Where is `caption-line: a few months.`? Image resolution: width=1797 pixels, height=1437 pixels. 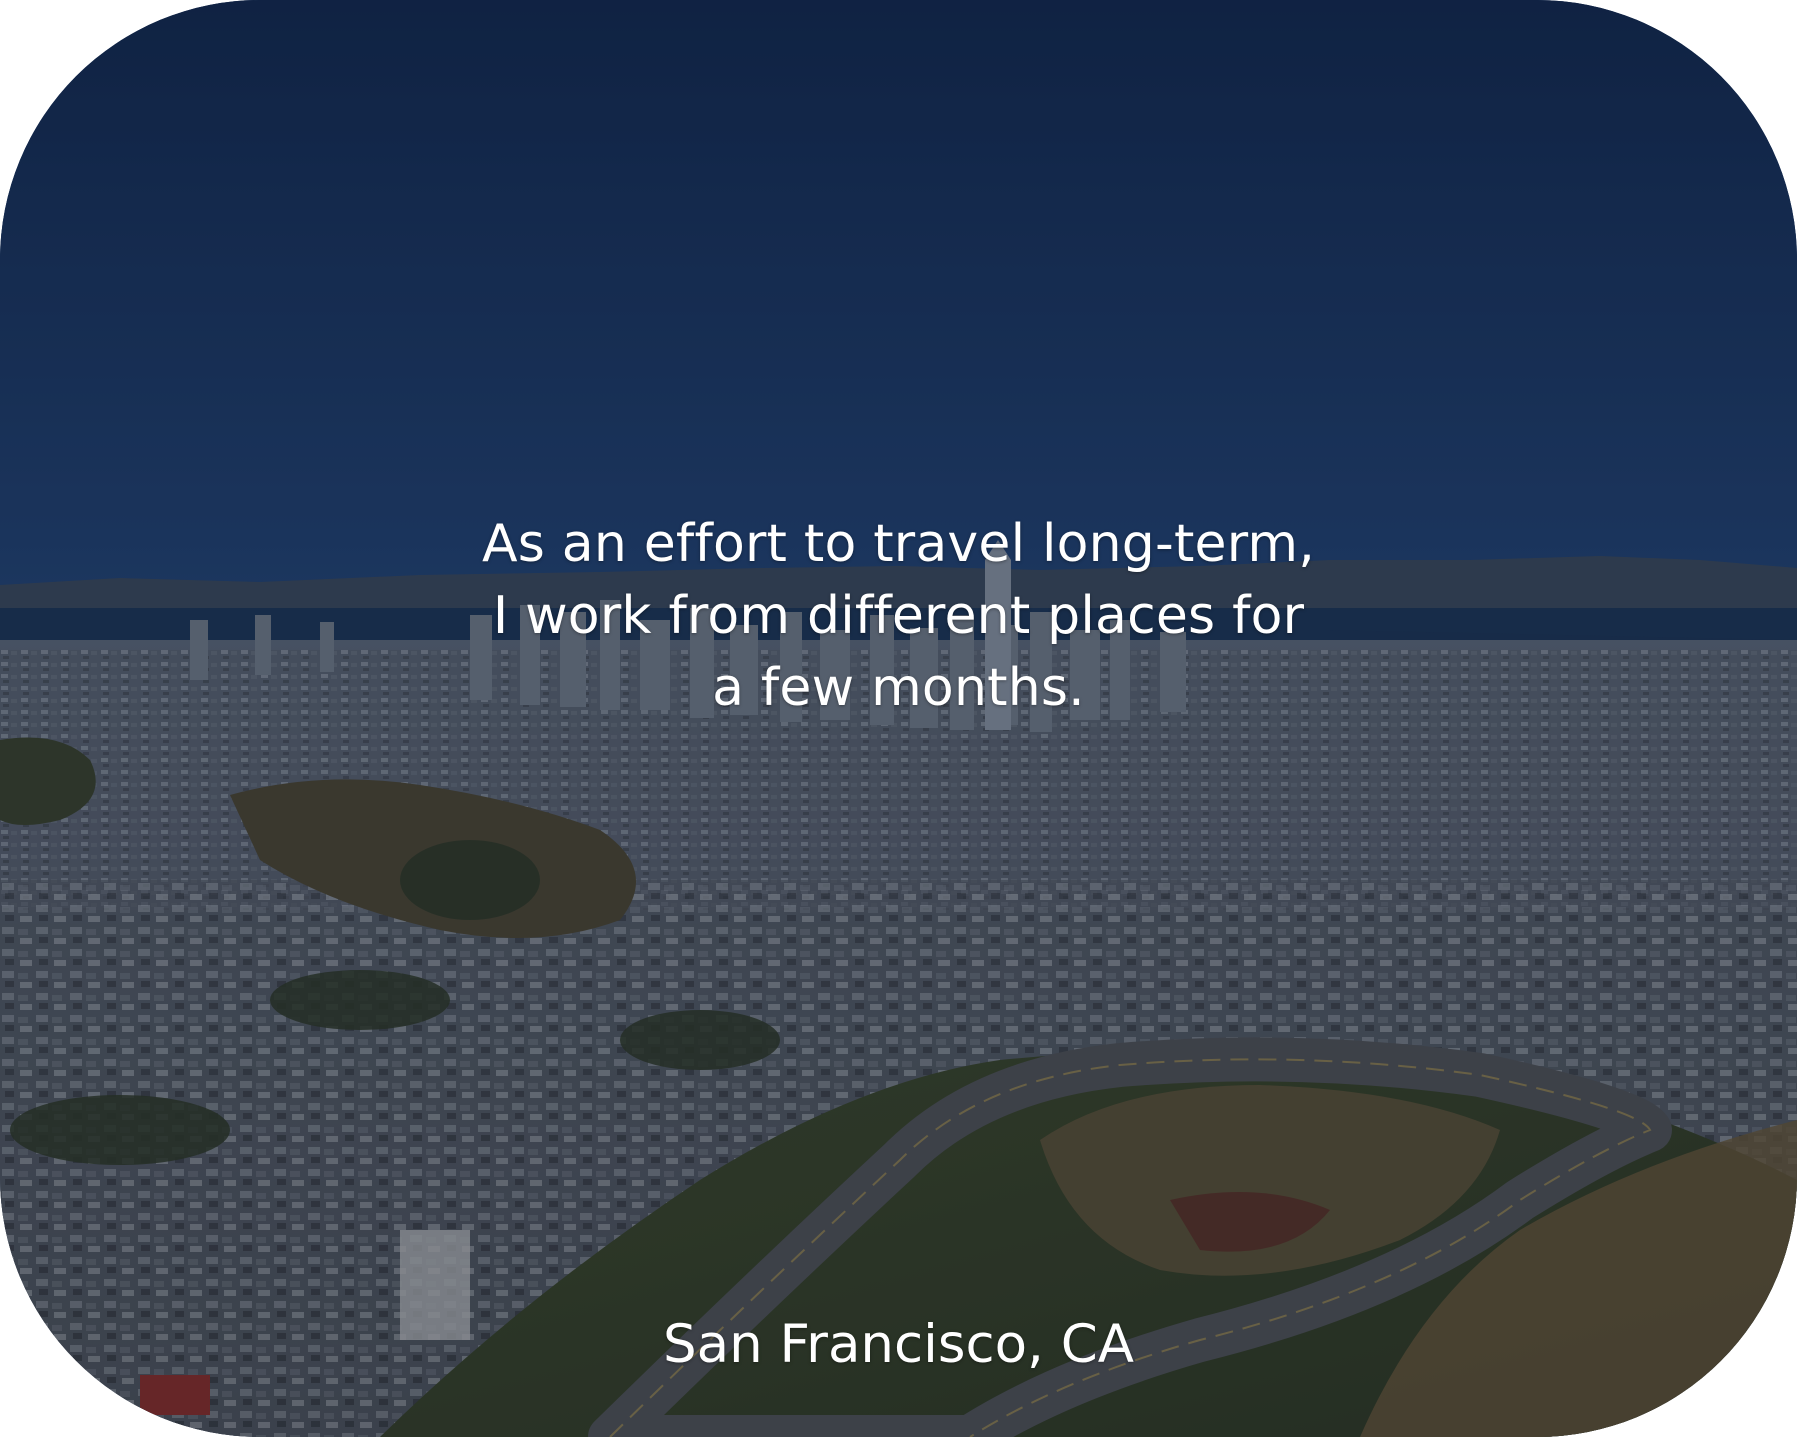 caption-line: a few months. is located at coordinates (898, 688).